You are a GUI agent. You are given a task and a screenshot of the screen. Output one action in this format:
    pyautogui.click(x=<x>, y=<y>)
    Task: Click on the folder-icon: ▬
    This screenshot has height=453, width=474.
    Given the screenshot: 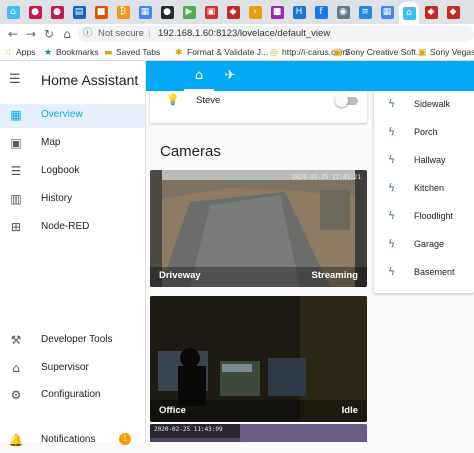 What is the action you would take?
    pyautogui.click(x=108, y=53)
    